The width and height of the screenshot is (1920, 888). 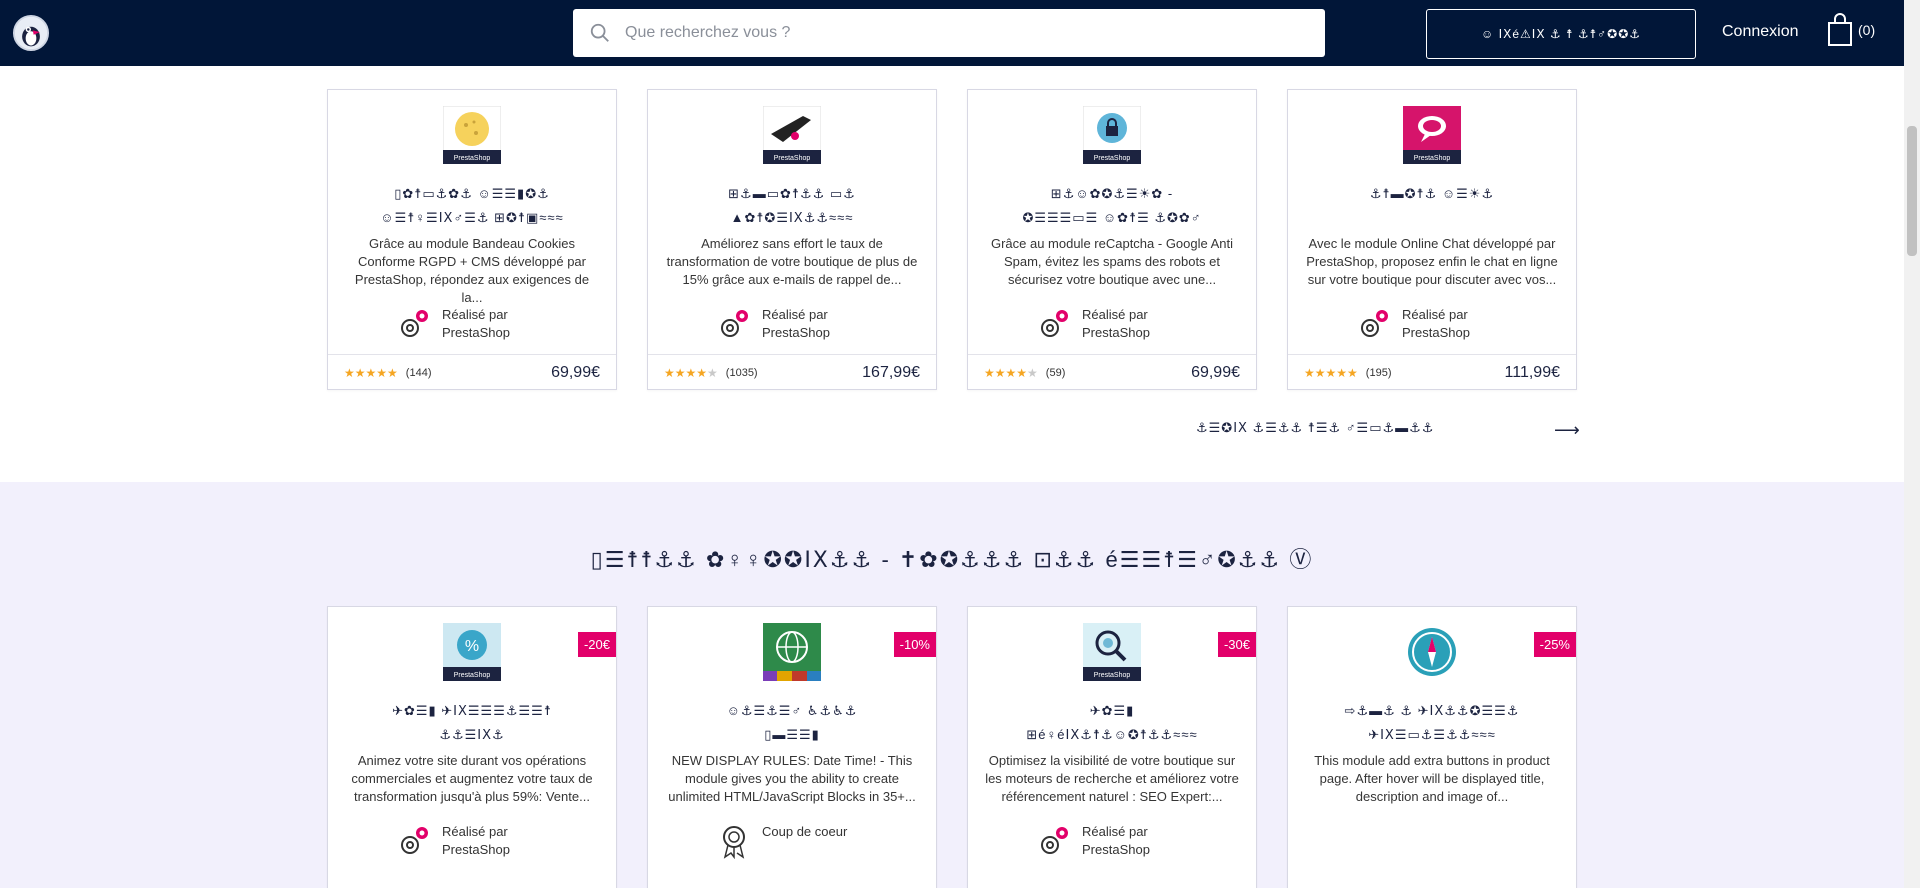 I want to click on product-name: ⊞⚓☺✿✪⚓☰☀✿ - ✪☰☰☰▭☰ ☺✿☨☰ ⚓✪✿♂, so click(x=1112, y=206).